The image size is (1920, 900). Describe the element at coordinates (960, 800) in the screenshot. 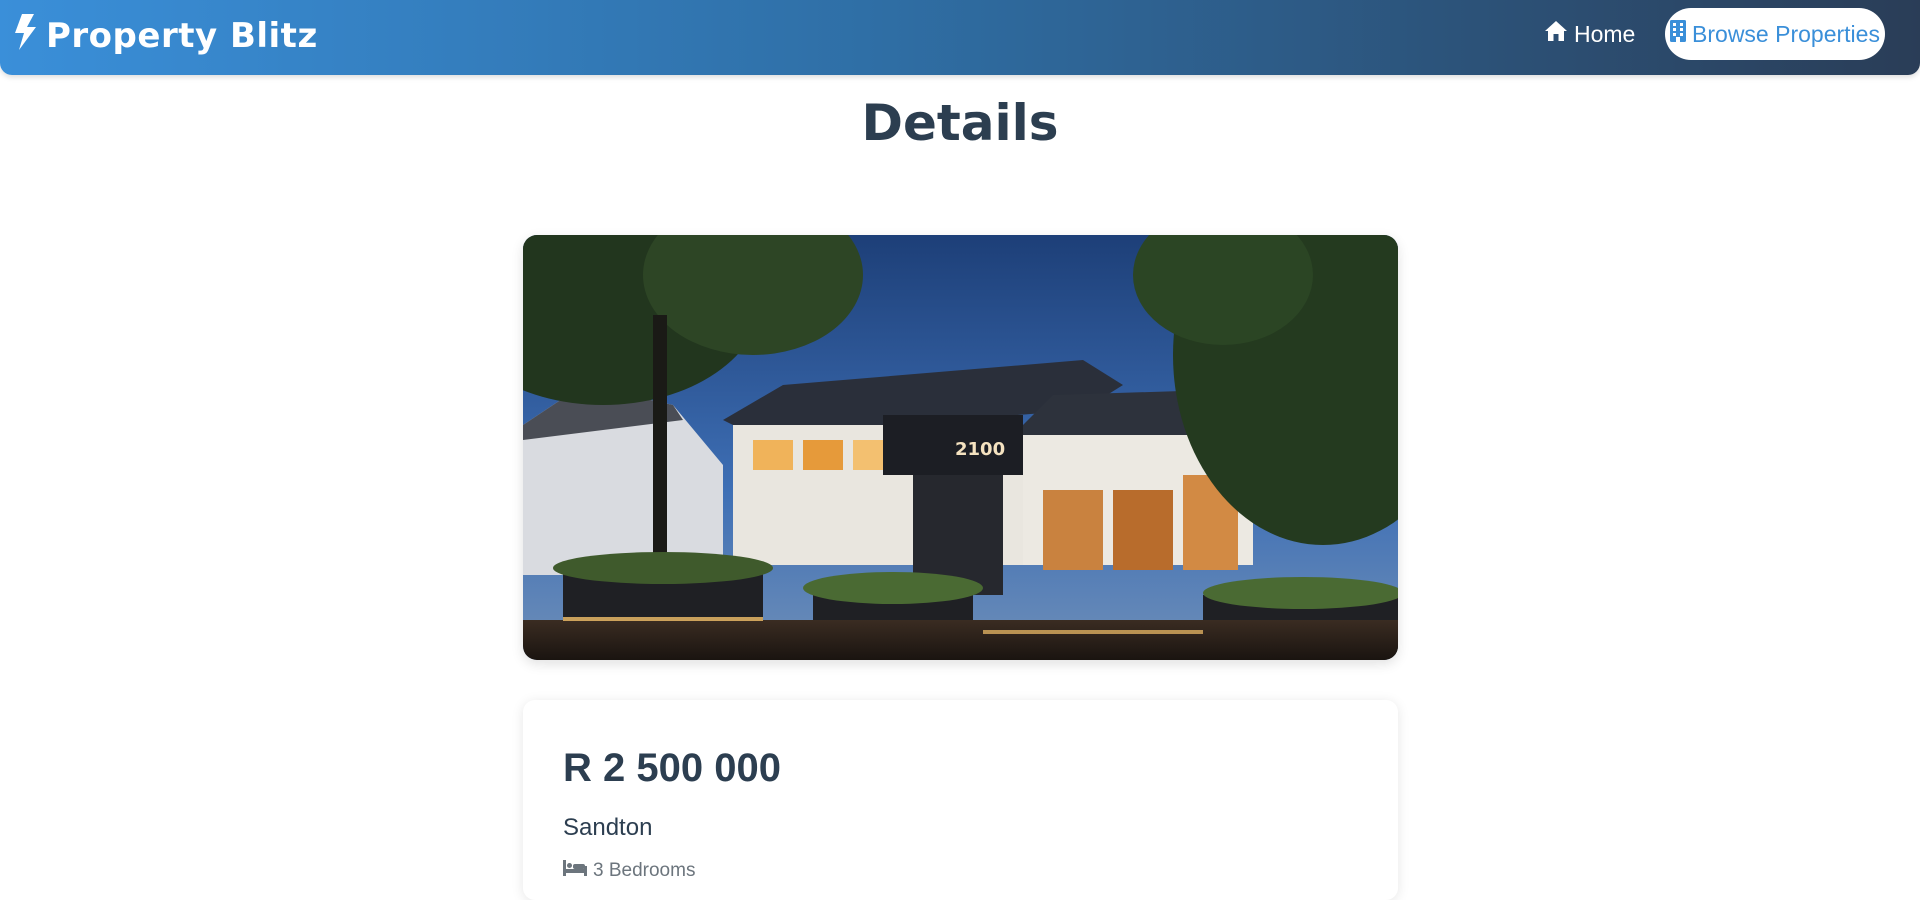

I see `property-details-card: R 2 500 000 Sandton 3 Bedrooms` at that location.